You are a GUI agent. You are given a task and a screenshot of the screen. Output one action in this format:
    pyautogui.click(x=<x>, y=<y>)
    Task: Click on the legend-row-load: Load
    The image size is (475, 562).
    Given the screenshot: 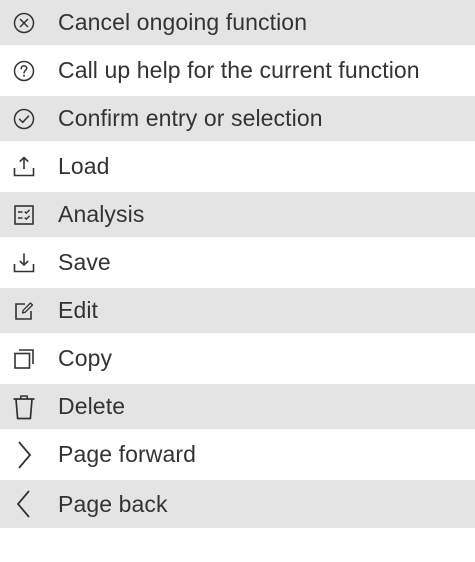 What is the action you would take?
    pyautogui.click(x=237, y=168)
    